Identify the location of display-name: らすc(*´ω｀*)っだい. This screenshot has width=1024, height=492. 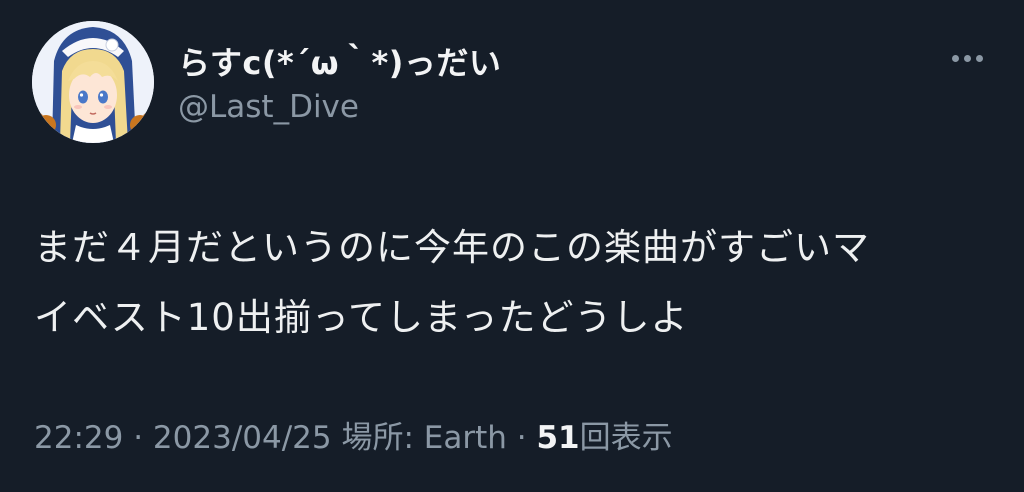
(339, 61).